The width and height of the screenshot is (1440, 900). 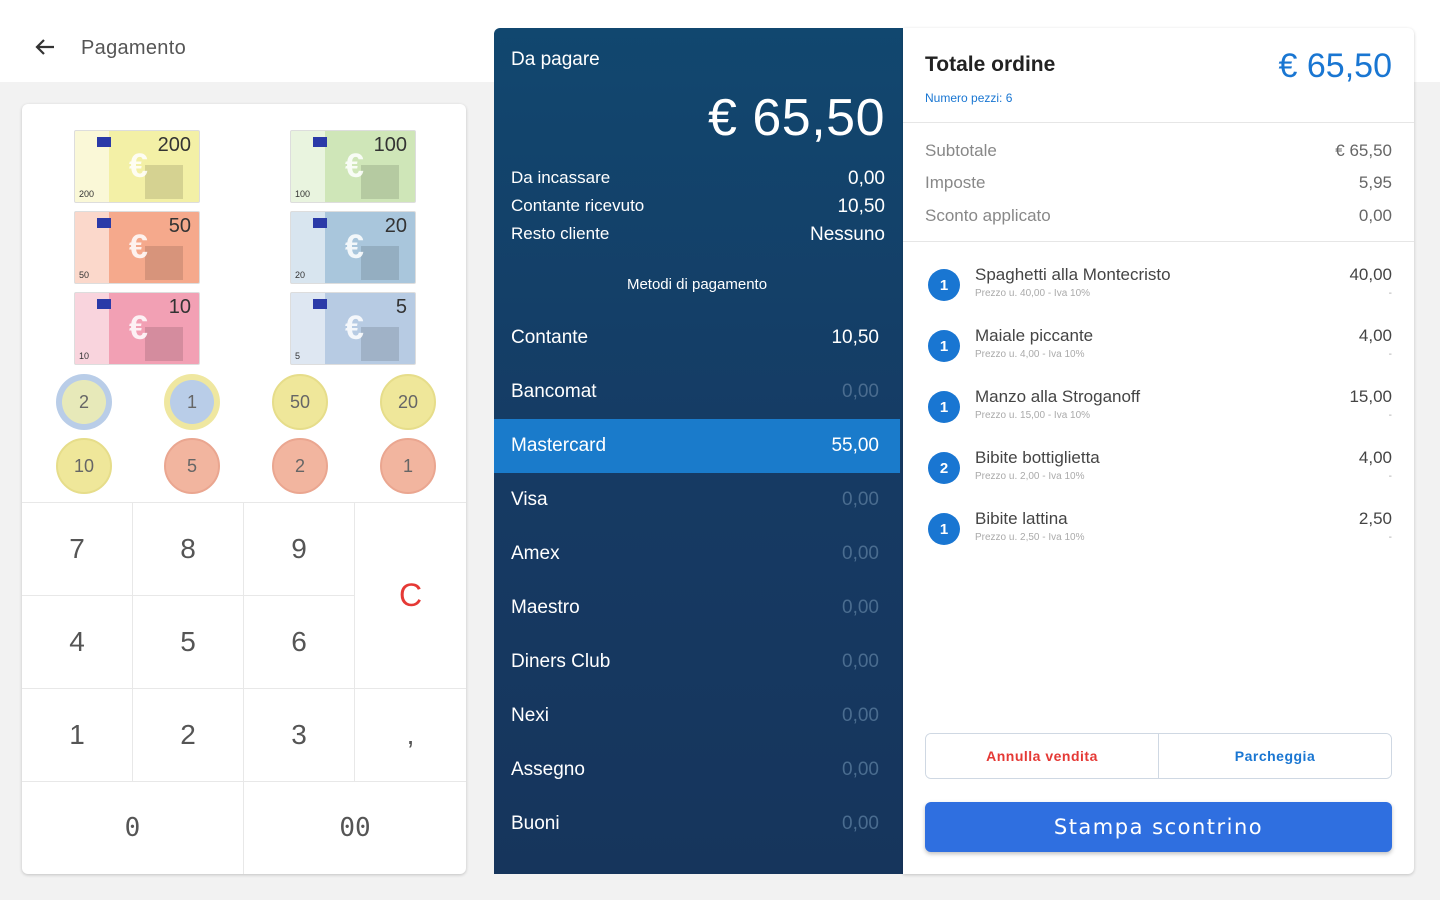 What do you see at coordinates (561, 661) in the screenshot?
I see `payment-method-name: Diners Club` at bounding box center [561, 661].